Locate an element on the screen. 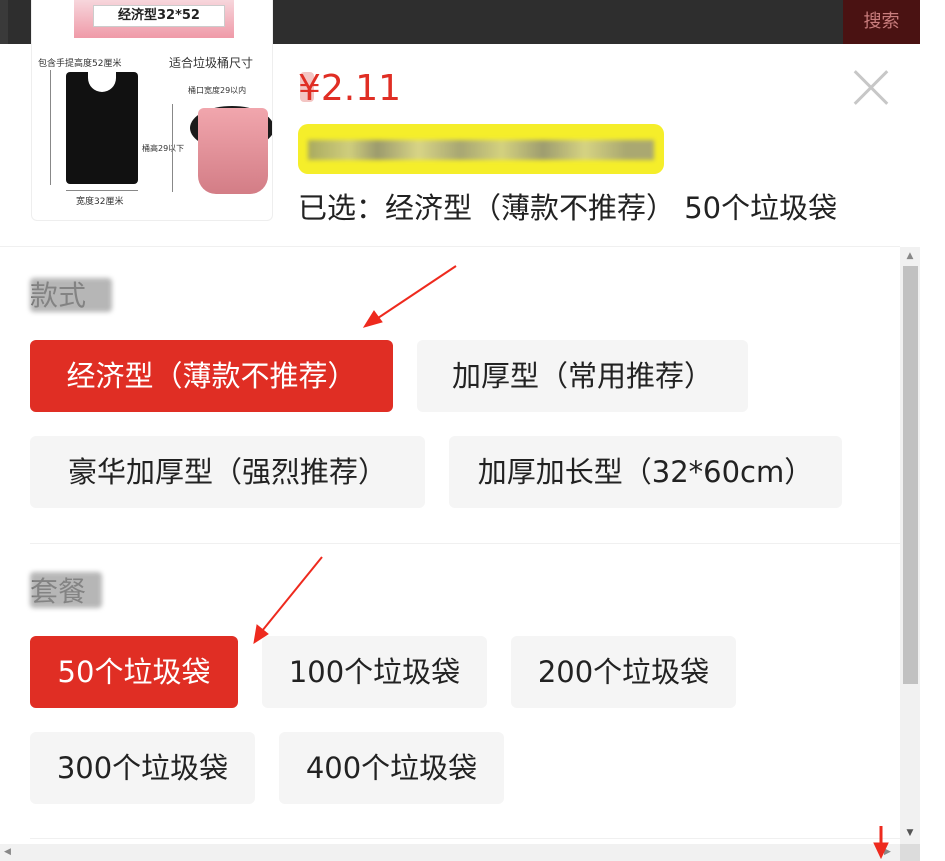 Image resolution: width=945 pixels, height=861 pixels. option-thick: 加厚型（常用推荐） is located at coordinates (582, 376).